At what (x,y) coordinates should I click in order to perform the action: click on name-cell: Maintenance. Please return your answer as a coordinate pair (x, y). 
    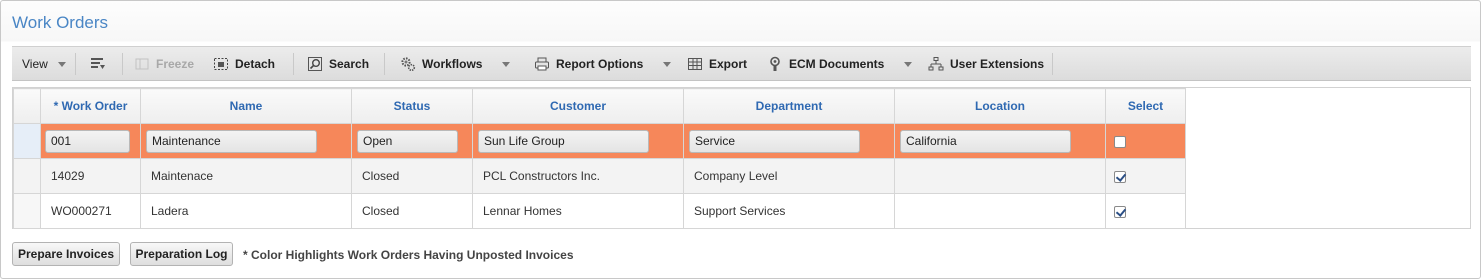
    Looking at the image, I should click on (246, 141).